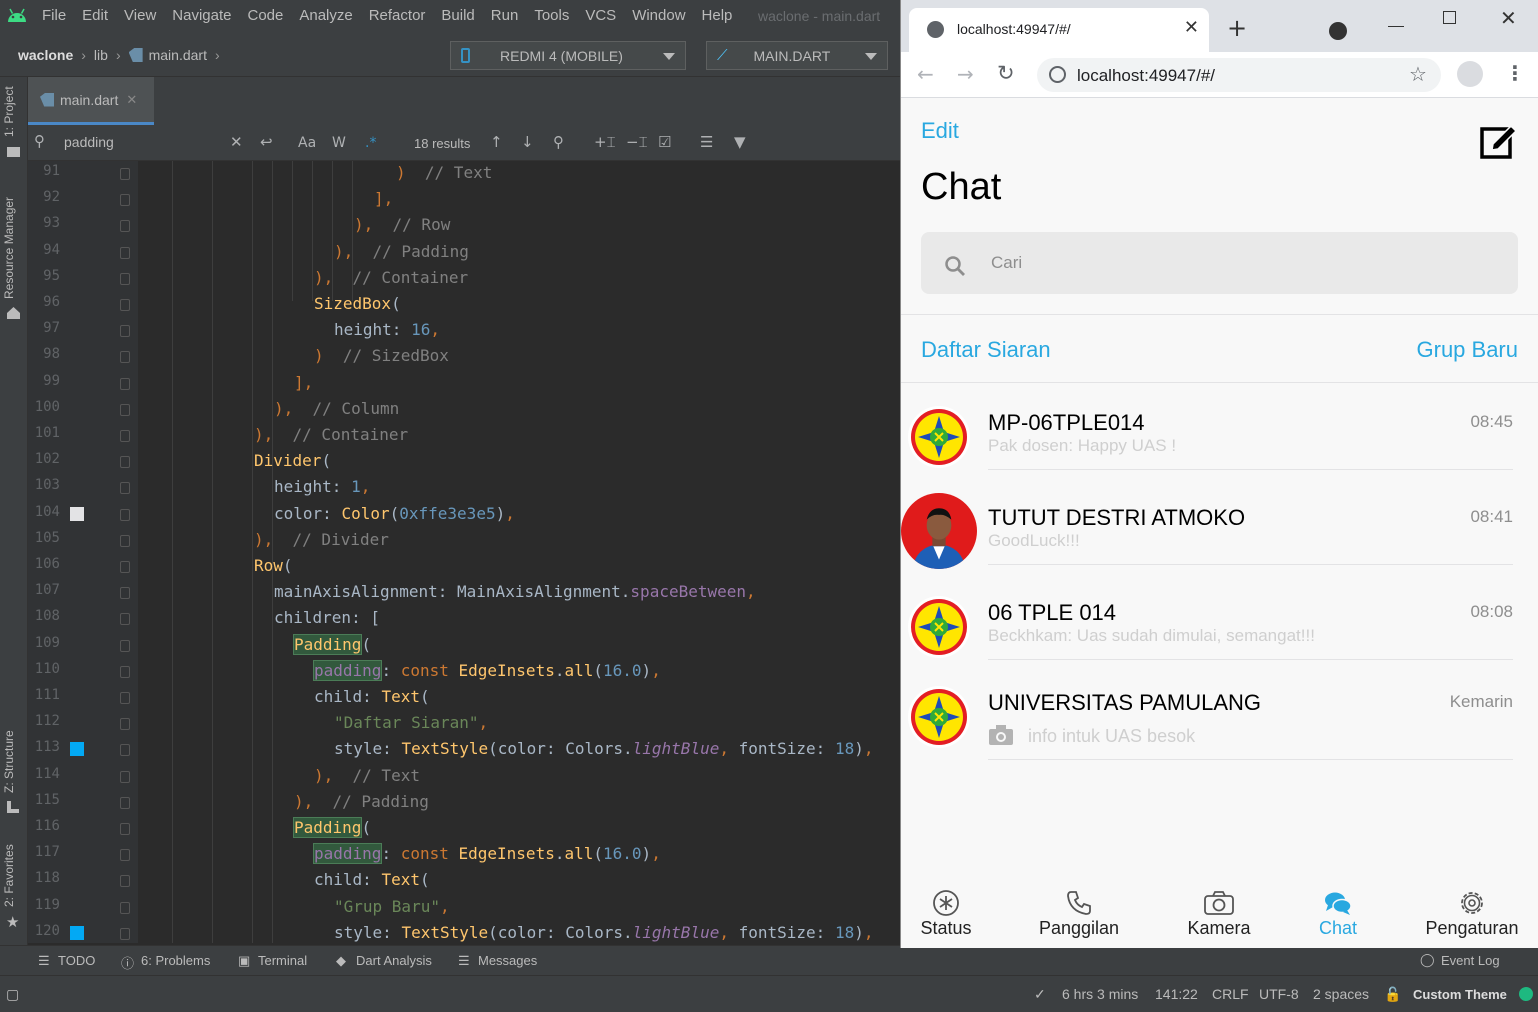 The height and width of the screenshot is (1012, 1538). Describe the element at coordinates (505, 15) in the screenshot. I see `menu-item: Run` at that location.